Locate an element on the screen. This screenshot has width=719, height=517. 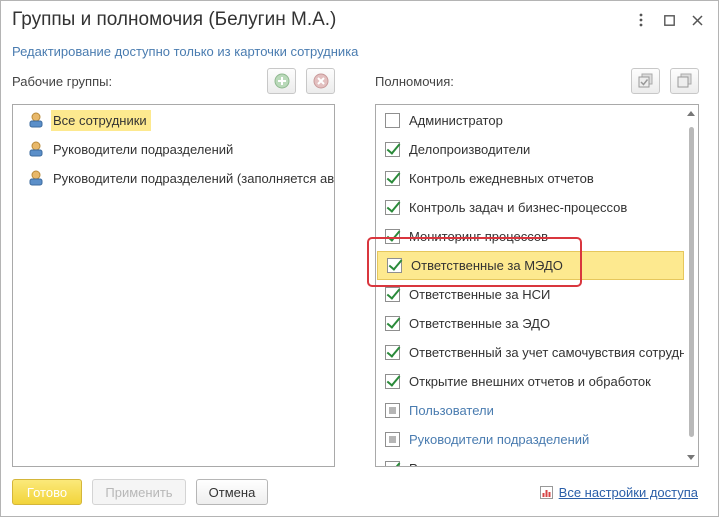
remove-group-button is located at coordinates (320, 81).